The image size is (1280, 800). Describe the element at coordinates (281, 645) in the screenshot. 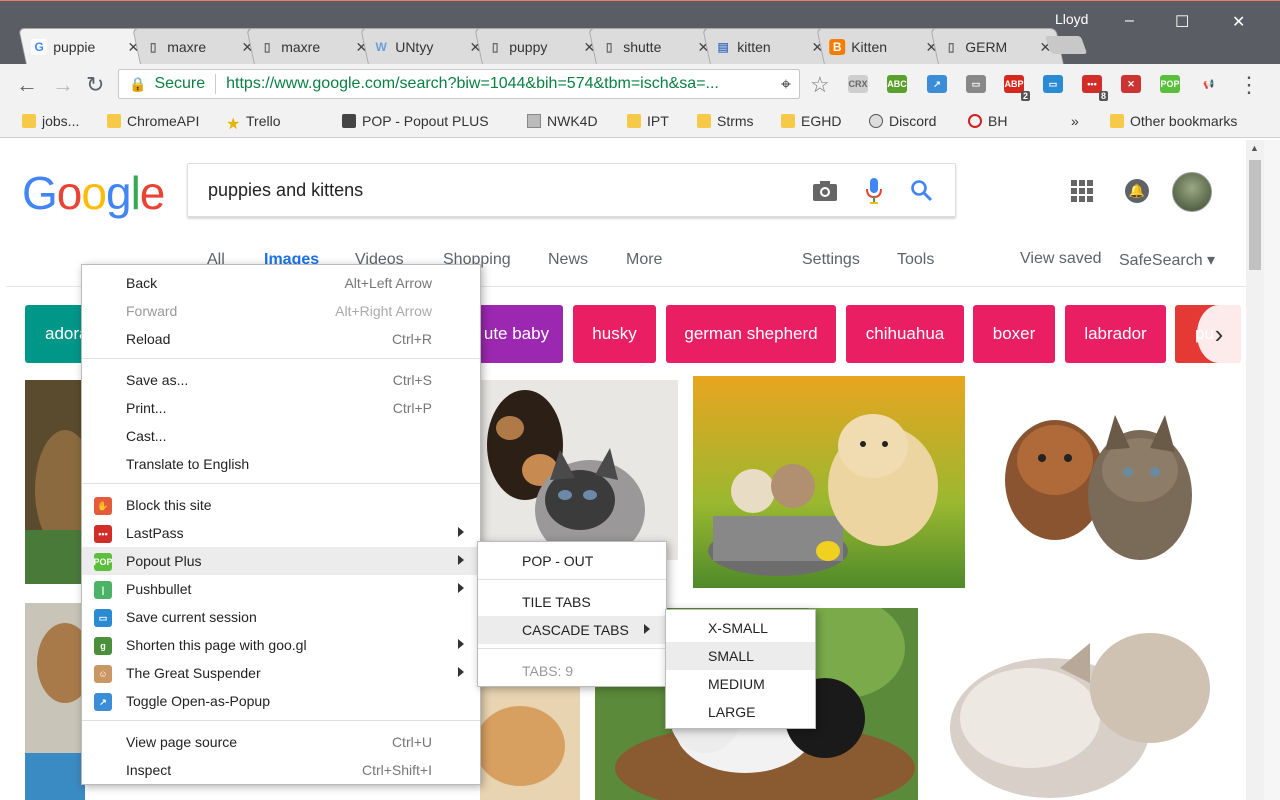

I see `menu-item: gShorten this page with goo.gl` at that location.